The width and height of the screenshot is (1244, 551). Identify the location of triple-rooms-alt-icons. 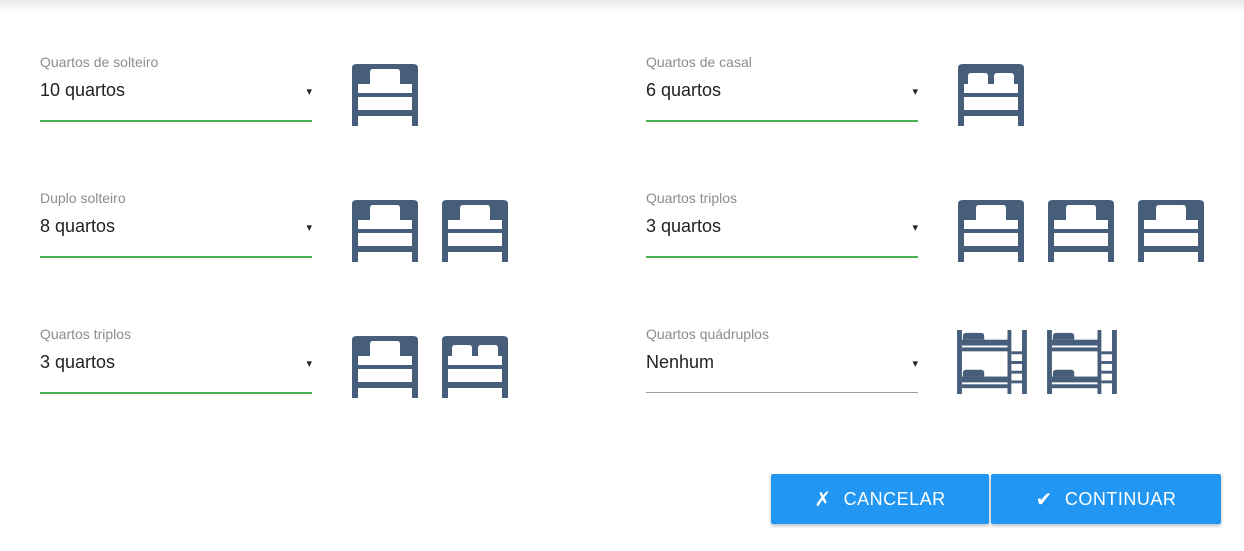
(430, 366).